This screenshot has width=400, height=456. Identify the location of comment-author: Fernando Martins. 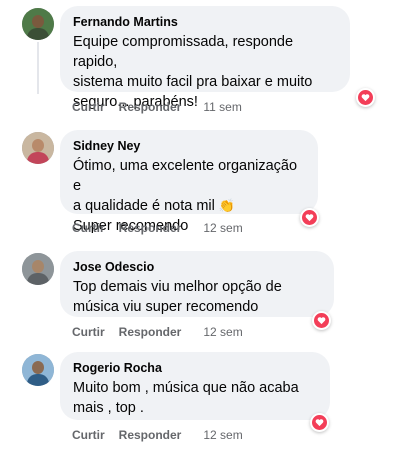
(205, 22).